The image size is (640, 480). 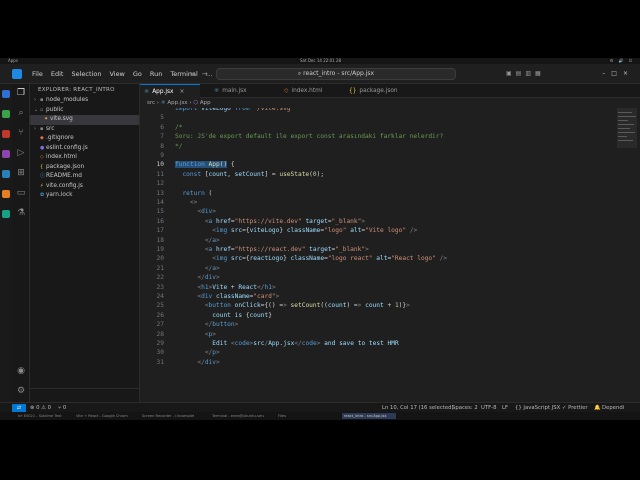 I want to click on tab-main-jsx: ⚛ main.jsx, so click(x=240, y=91).